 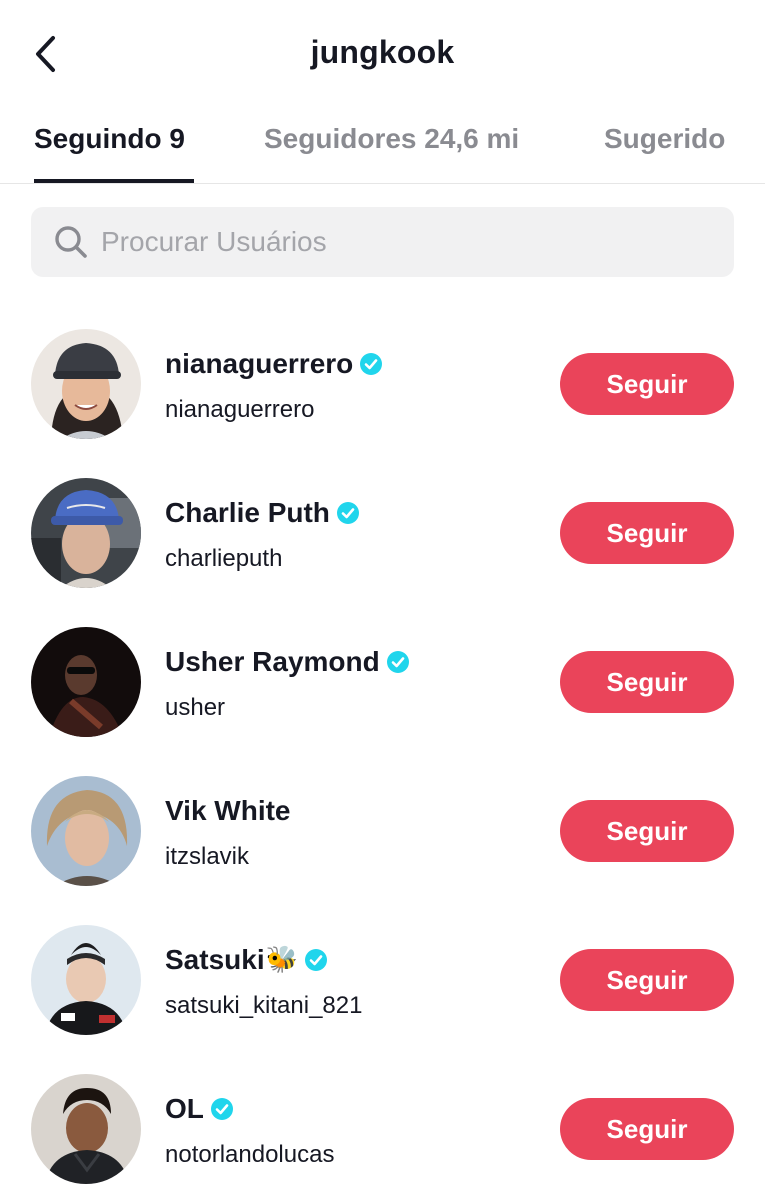 I want to click on search-bar, so click(x=382, y=242).